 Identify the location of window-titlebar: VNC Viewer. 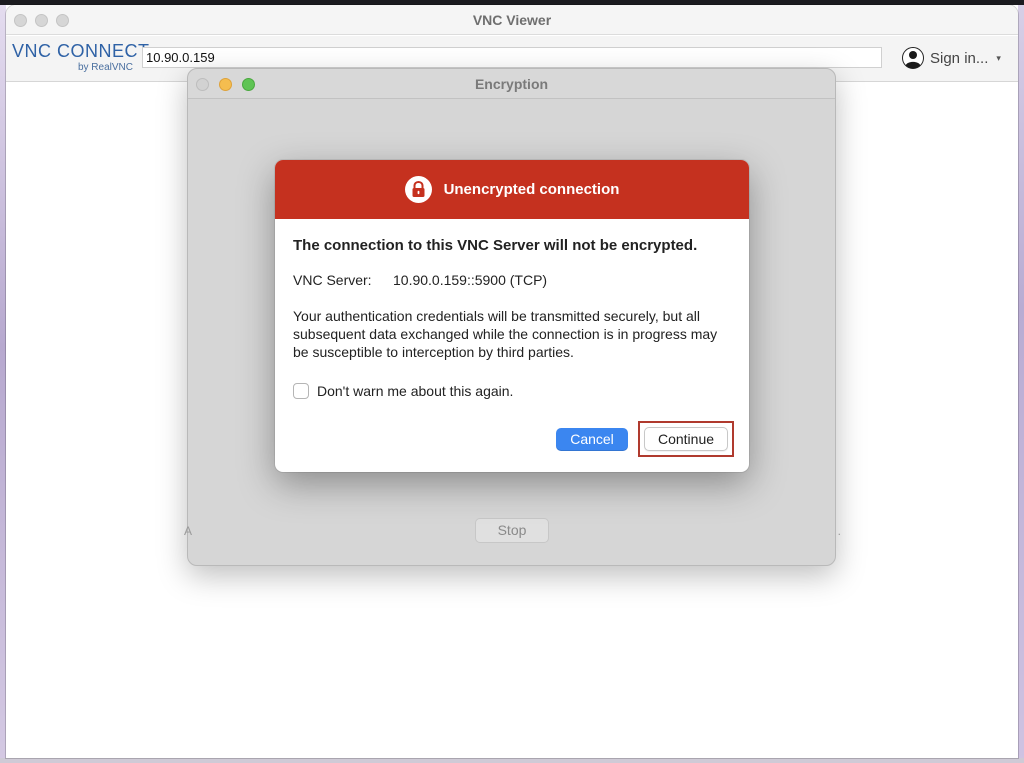
(512, 20).